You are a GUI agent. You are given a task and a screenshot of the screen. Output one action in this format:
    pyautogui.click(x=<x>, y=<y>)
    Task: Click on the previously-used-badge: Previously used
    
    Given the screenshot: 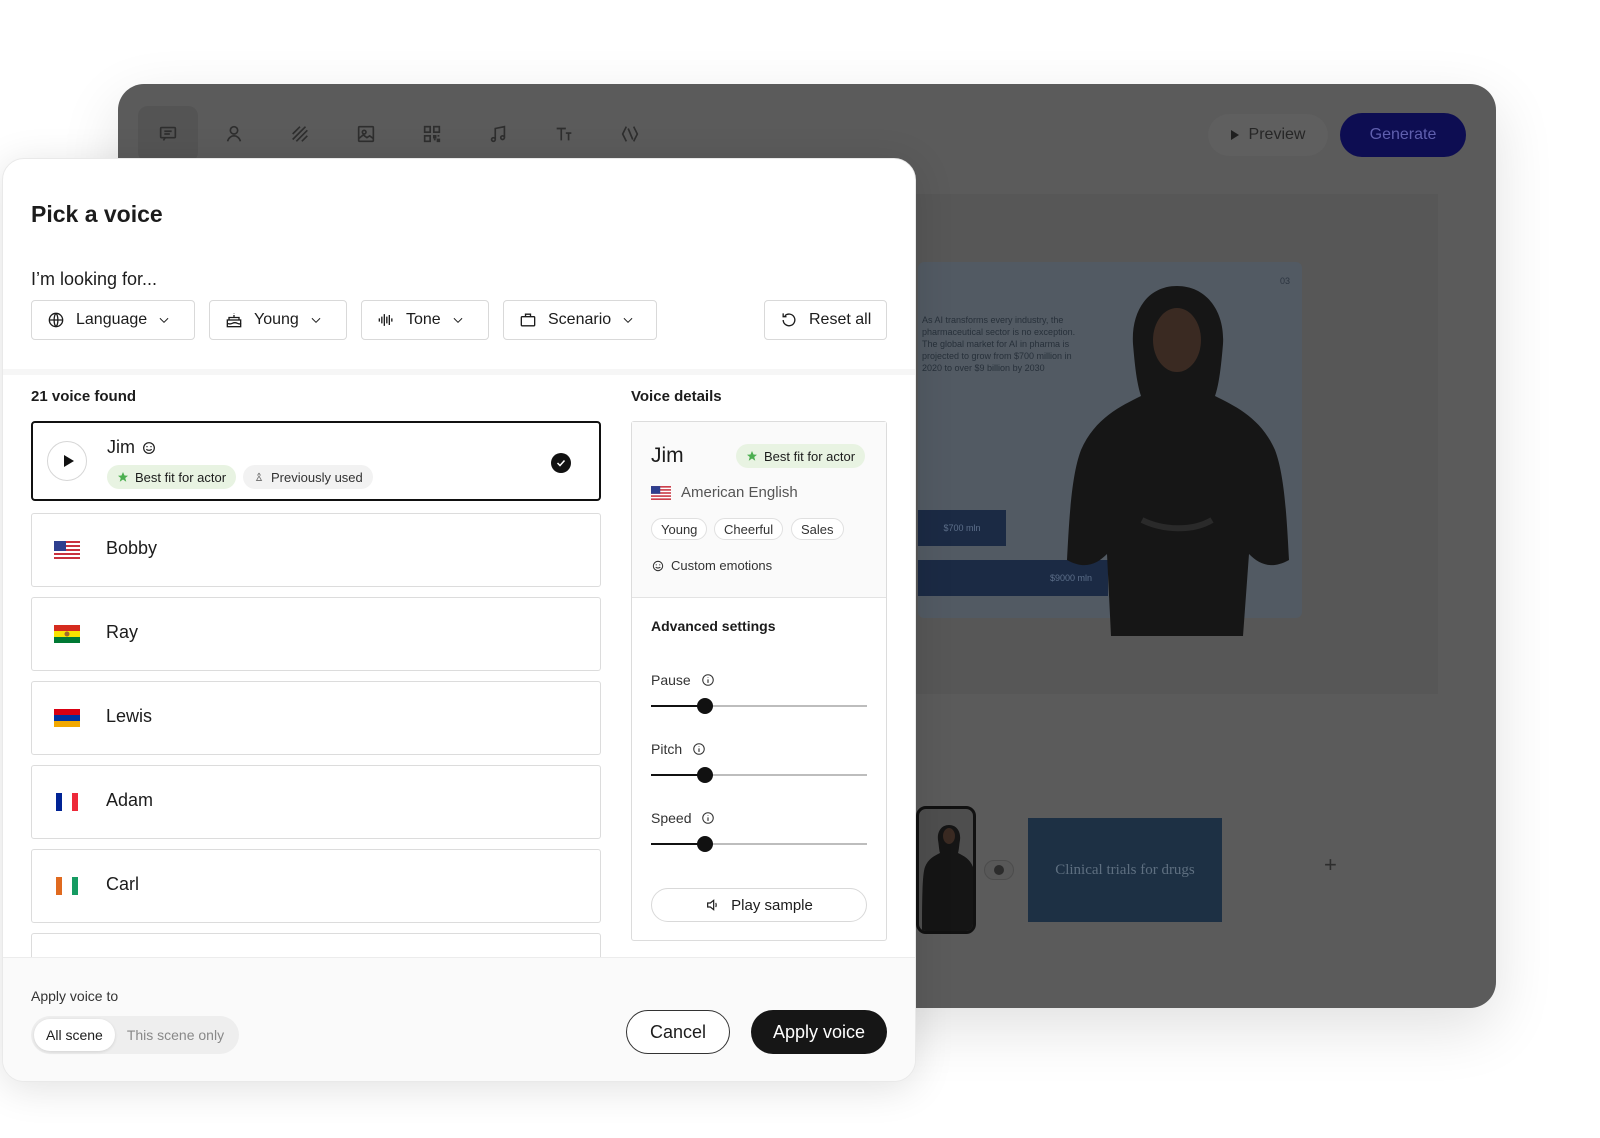 What is the action you would take?
    pyautogui.click(x=308, y=477)
    